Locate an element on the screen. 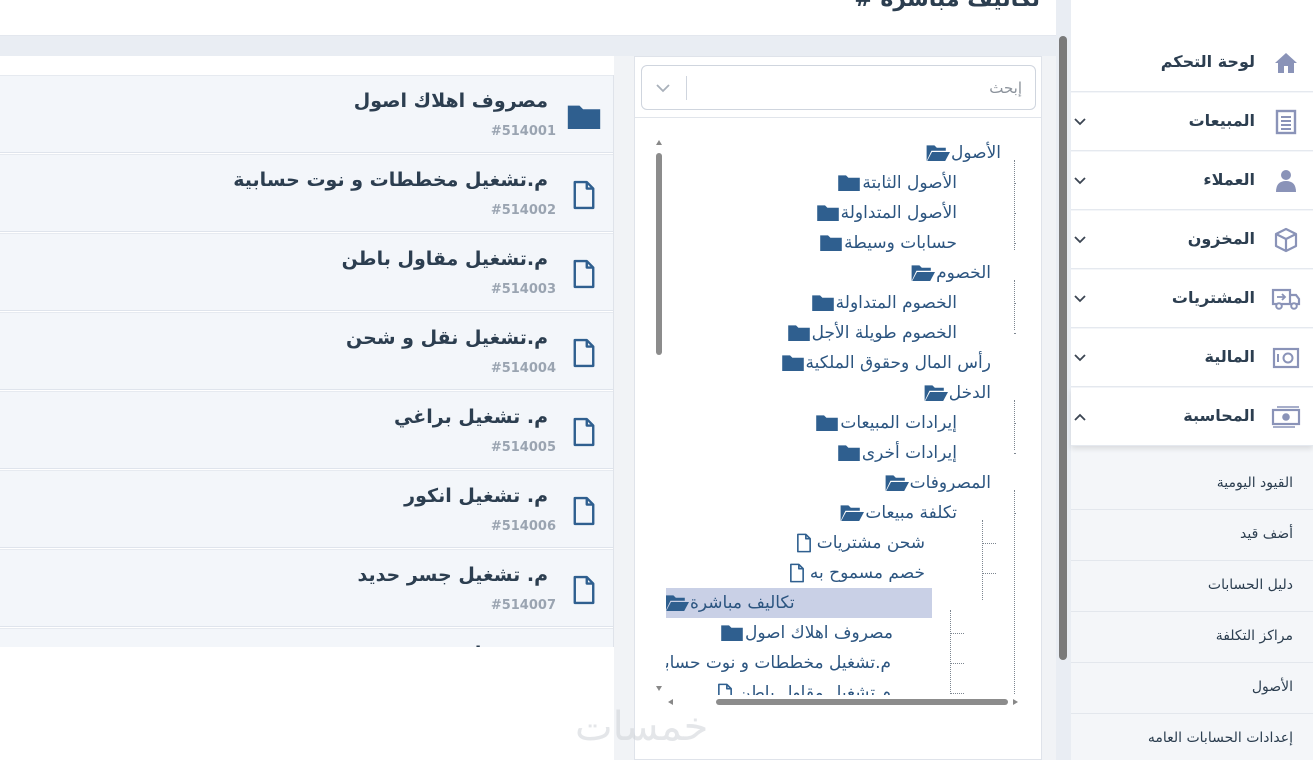 The image size is (1313, 760). sidebar-subitem-label: دليل الحسابات is located at coordinates (1250, 585).